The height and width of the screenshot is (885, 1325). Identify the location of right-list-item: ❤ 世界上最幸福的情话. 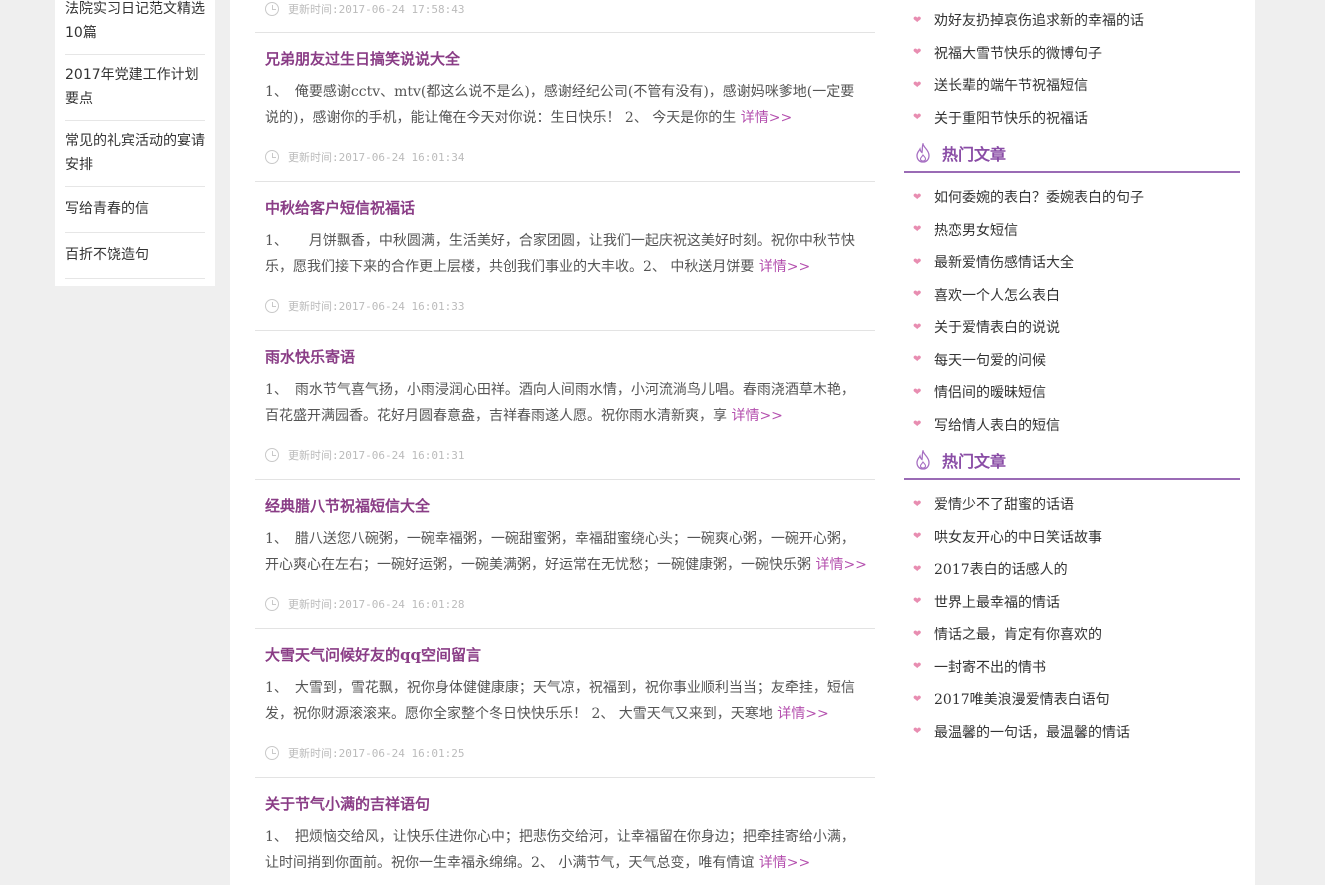
(1072, 602).